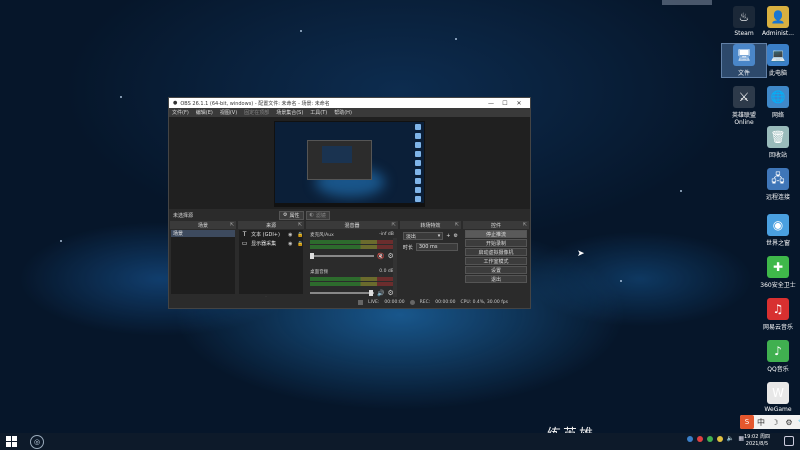 This screenshot has height=450, width=800. Describe the element at coordinates (343, 112) in the screenshot. I see `menu-item: 帮助(H)` at that location.